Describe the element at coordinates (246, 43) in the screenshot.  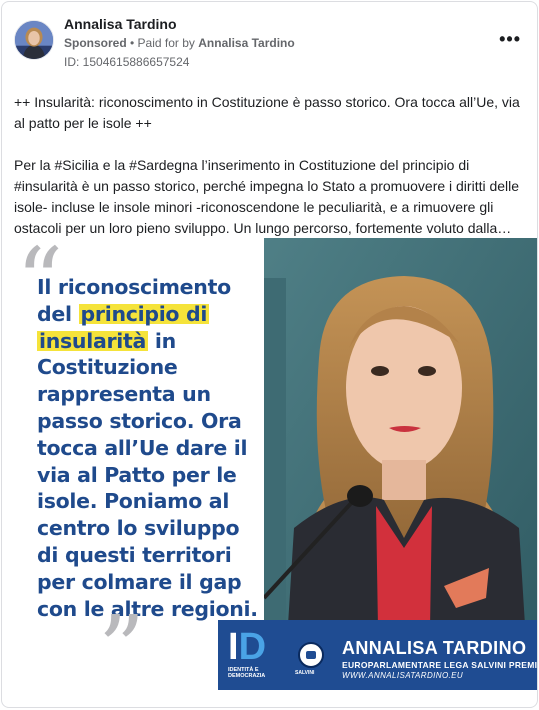
I see `paid-for-name: Annalisa Tardino` at that location.